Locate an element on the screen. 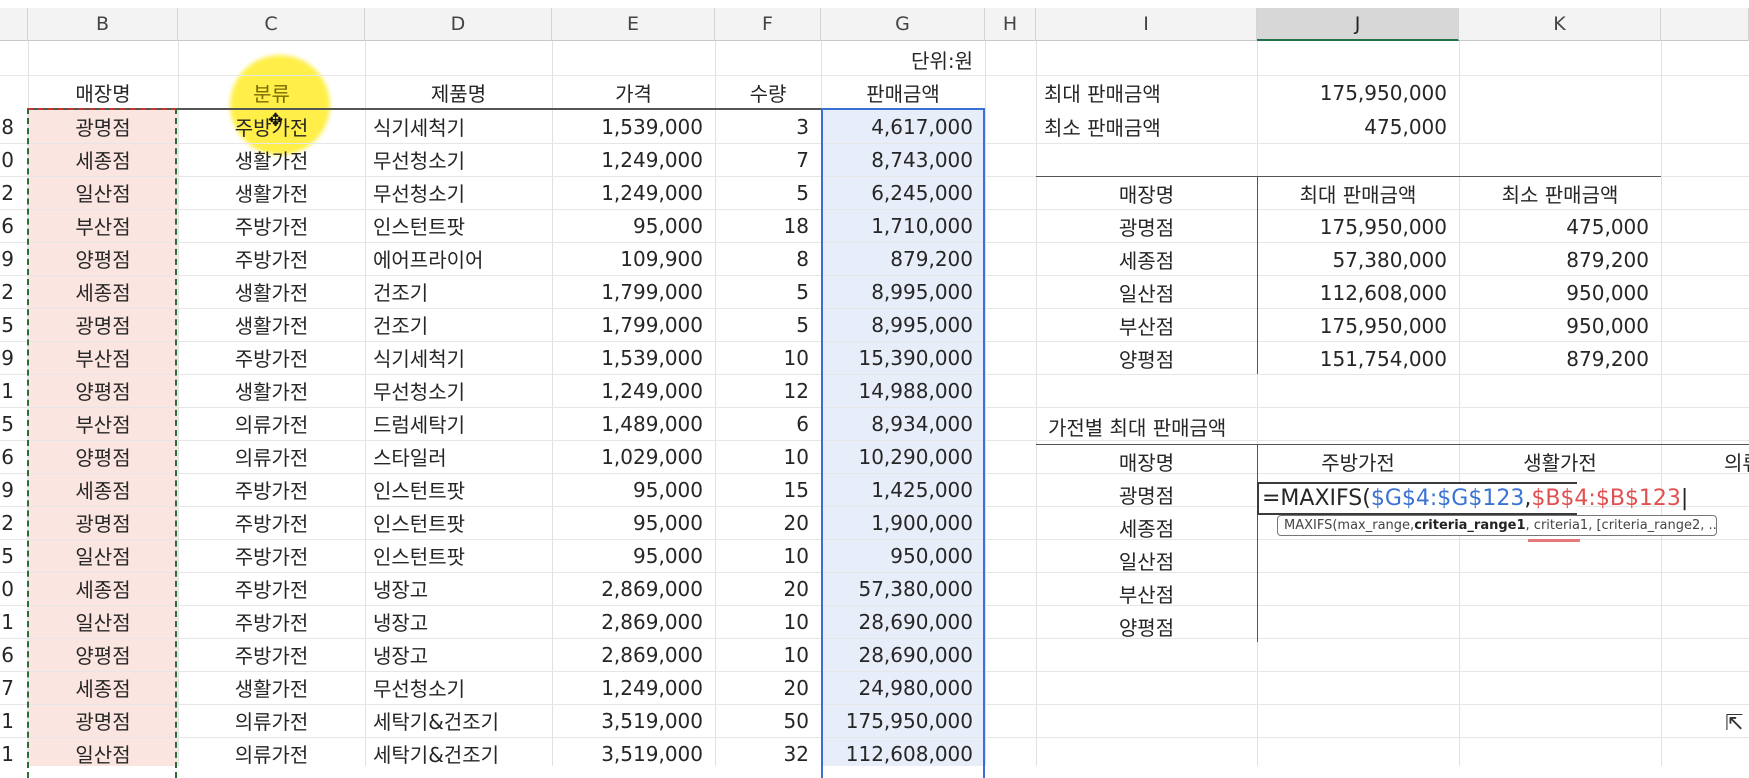 Image resolution: width=1749 pixels, height=778 pixels. column-header-b: B is located at coordinates (103, 24).